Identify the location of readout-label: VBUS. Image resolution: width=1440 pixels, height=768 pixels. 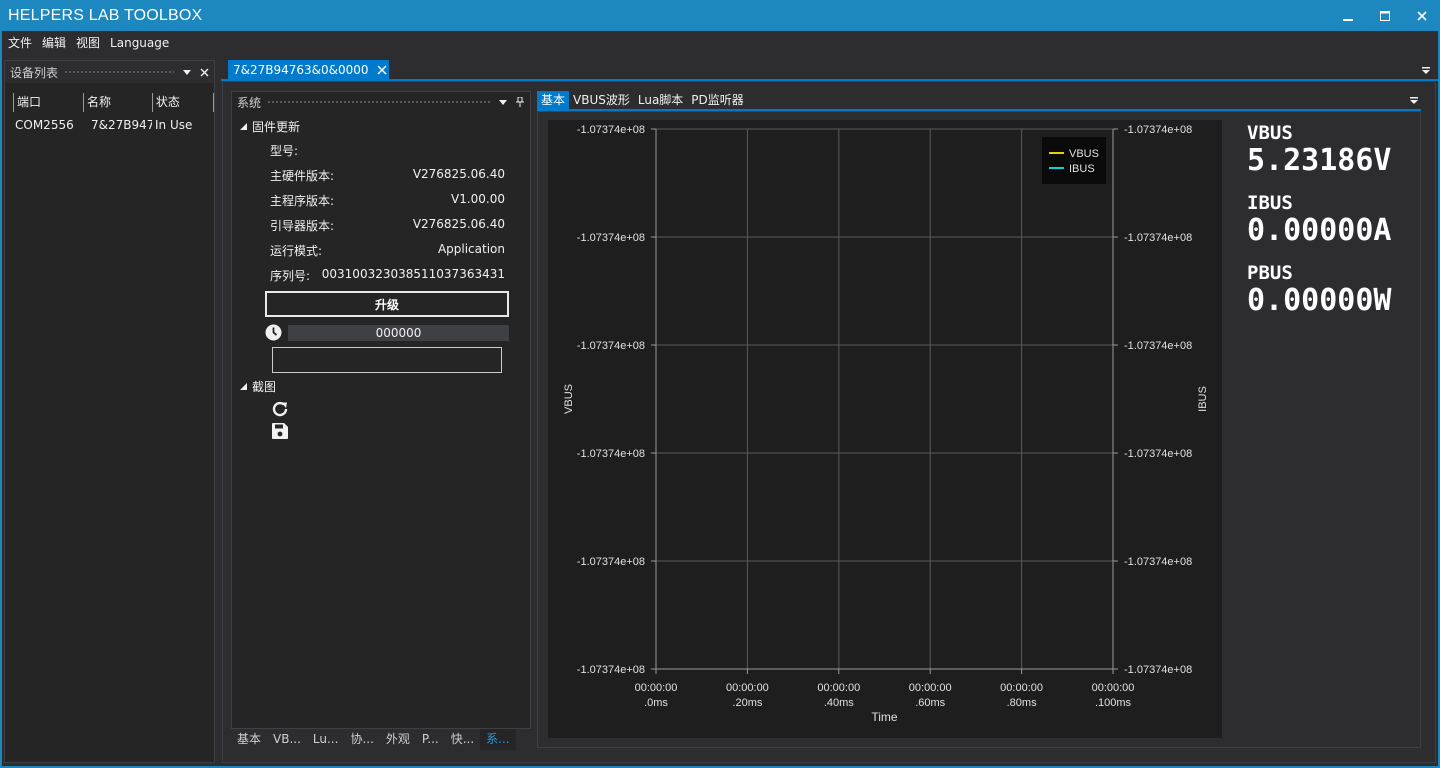
(1270, 133).